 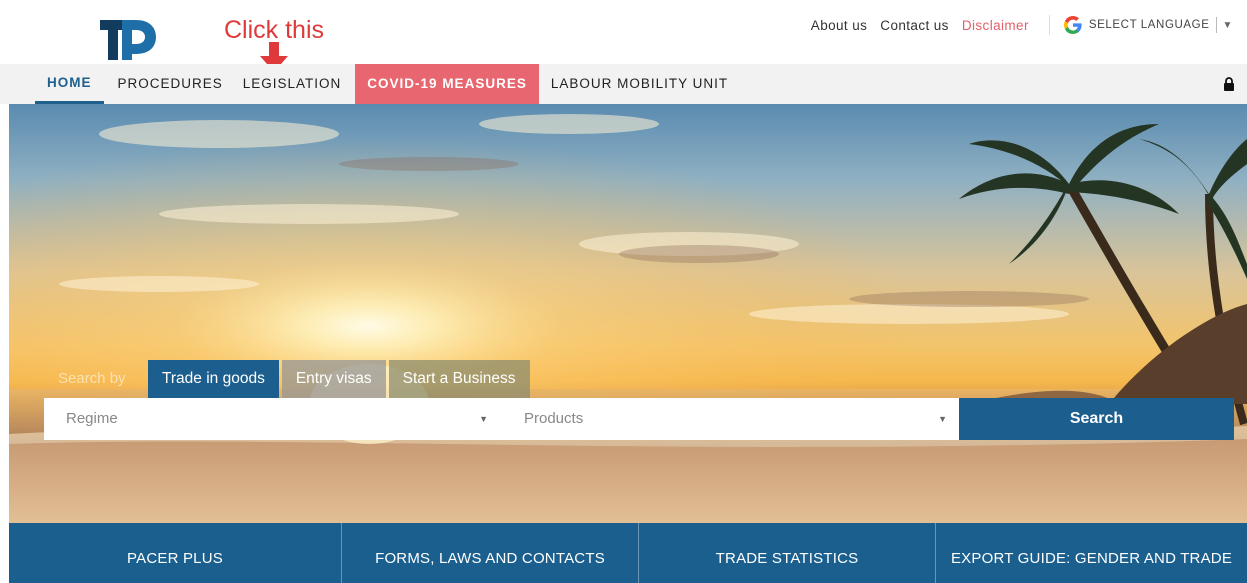 What do you see at coordinates (127, 39) in the screenshot?
I see `tp-logo` at bounding box center [127, 39].